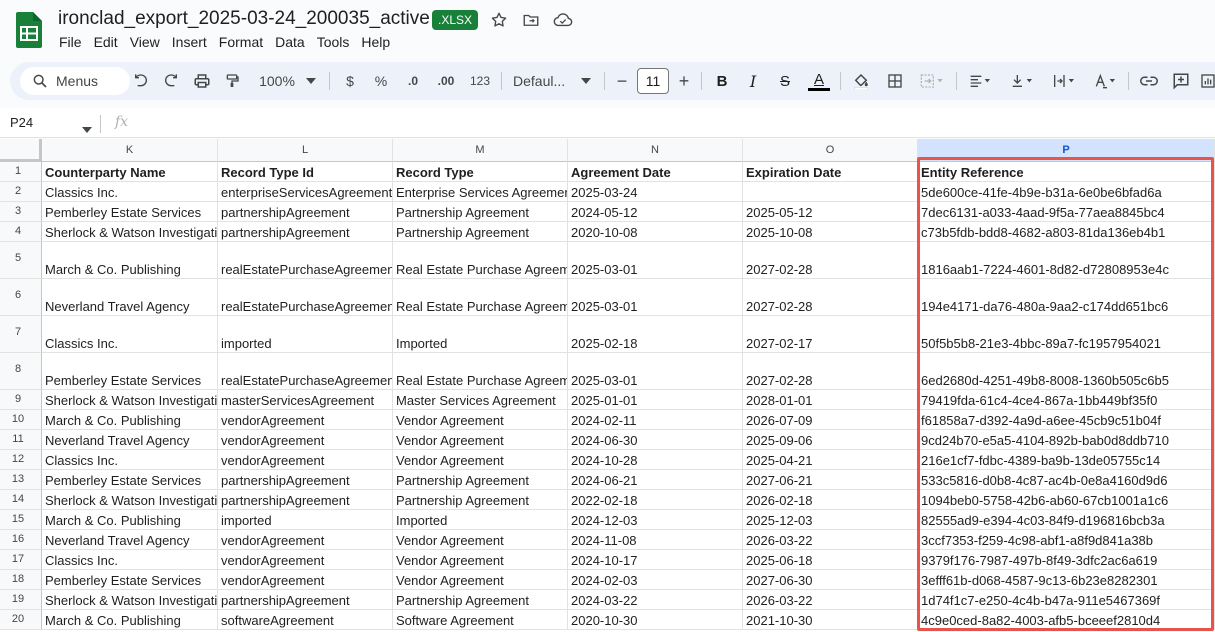 The image size is (1215, 632). What do you see at coordinates (1022, 81) in the screenshot?
I see `vertical-align-icon` at bounding box center [1022, 81].